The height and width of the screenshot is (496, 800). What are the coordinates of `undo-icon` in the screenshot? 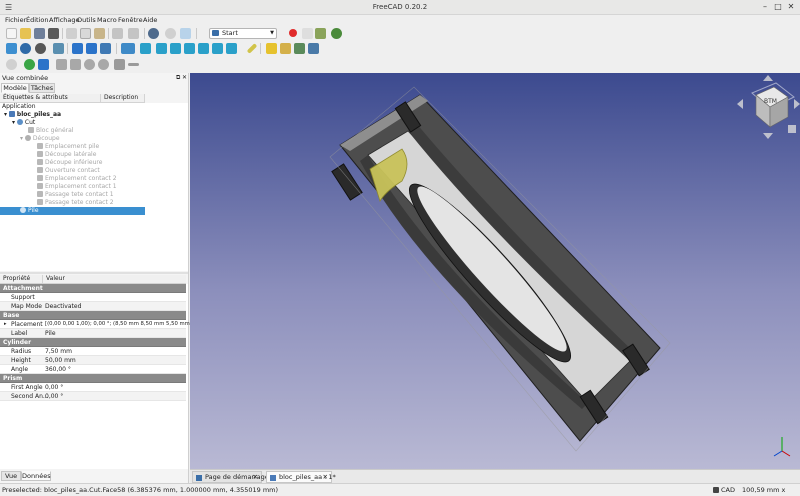 It's located at (117, 33).